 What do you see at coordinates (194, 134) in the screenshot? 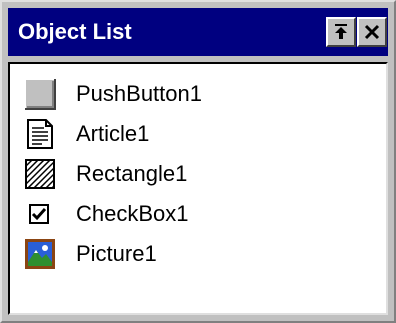
I see `list-item: Article1` at bounding box center [194, 134].